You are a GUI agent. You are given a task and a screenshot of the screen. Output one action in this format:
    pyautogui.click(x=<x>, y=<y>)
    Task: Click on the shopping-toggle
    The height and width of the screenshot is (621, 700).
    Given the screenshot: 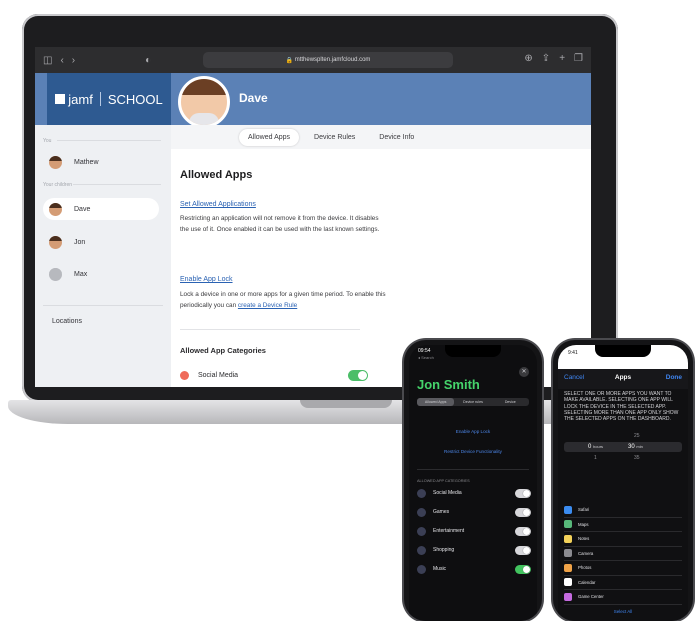 What is the action you would take?
    pyautogui.click(x=523, y=550)
    